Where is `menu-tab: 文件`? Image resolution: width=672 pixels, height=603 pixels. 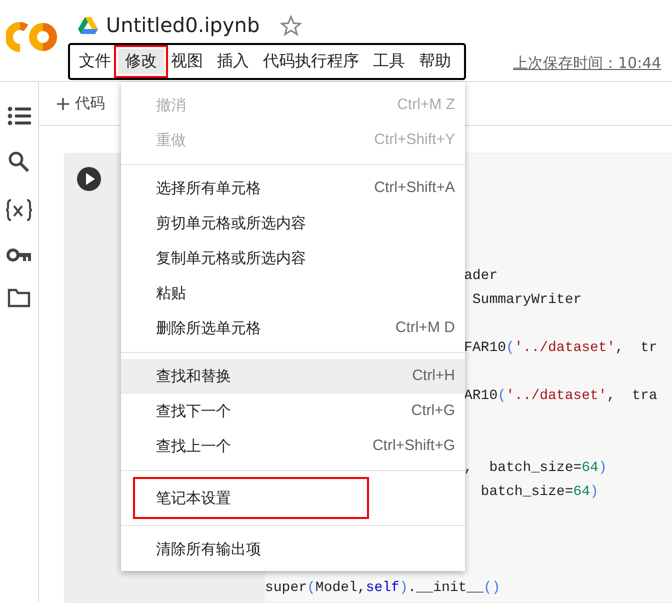
menu-tab: 文件 is located at coordinates (95, 61).